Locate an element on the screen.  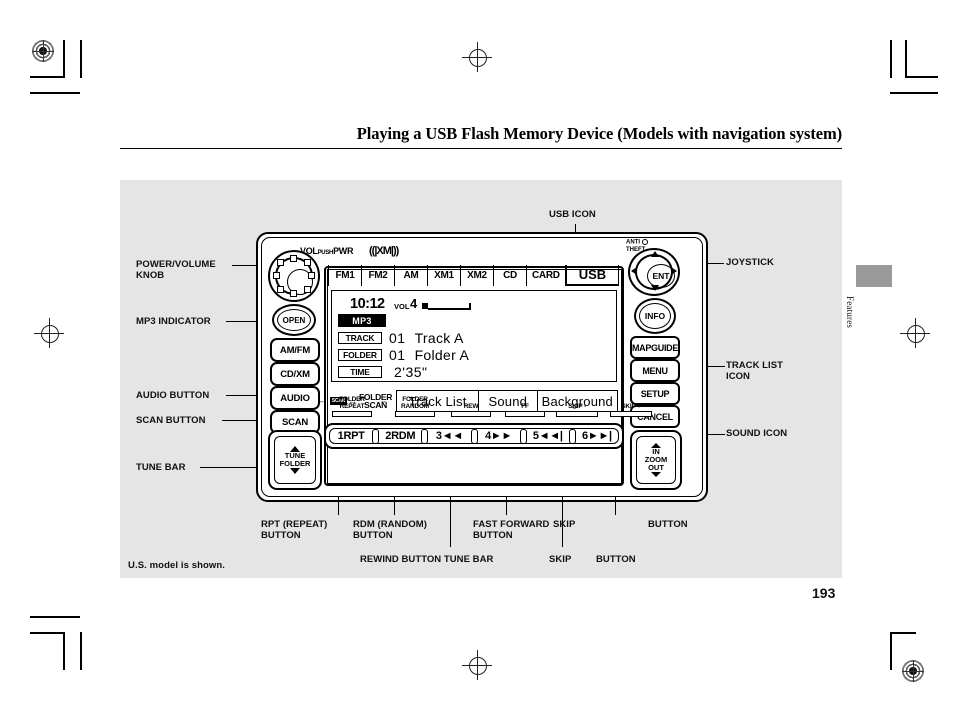
hint-ff: FF is located at coordinates (525, 410).